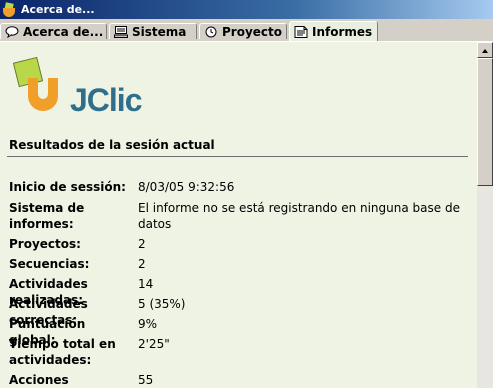  Describe the element at coordinates (162, 304) in the screenshot. I see `row-value: 5 (35%)` at that location.